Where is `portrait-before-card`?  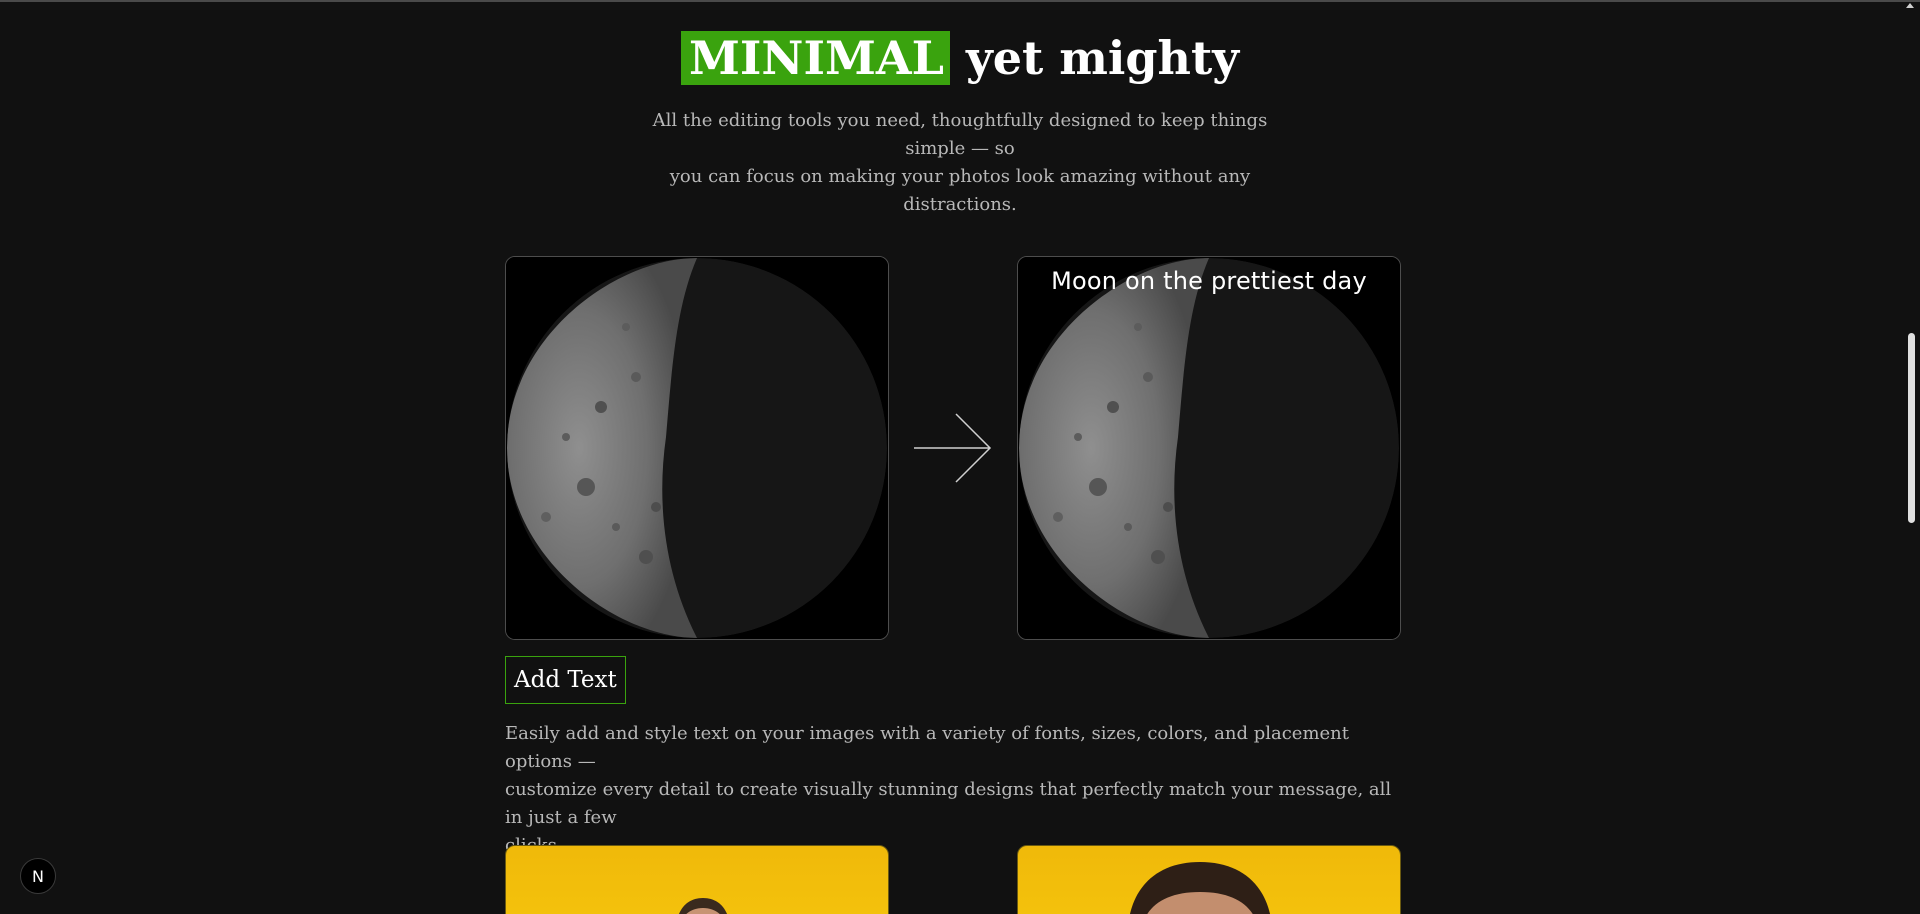 portrait-before-card is located at coordinates (697, 879).